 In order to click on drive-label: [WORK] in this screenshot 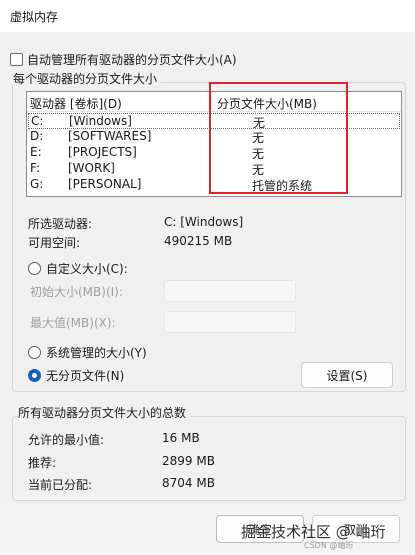, I will do `click(91, 168)`.